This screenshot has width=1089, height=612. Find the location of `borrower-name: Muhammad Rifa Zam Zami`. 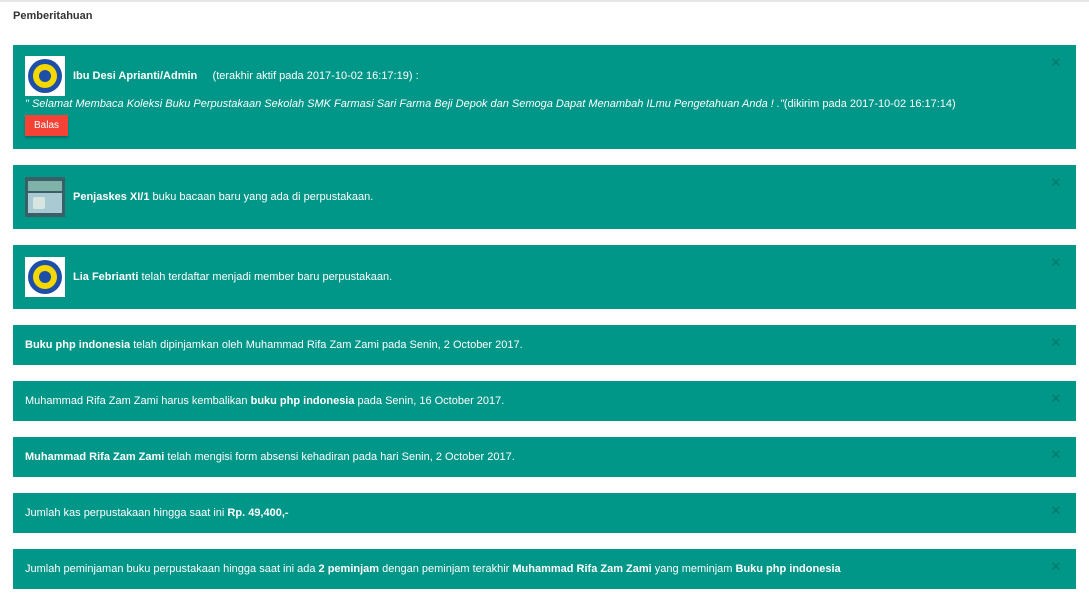

borrower-name: Muhammad Rifa Zam Zami is located at coordinates (582, 569).